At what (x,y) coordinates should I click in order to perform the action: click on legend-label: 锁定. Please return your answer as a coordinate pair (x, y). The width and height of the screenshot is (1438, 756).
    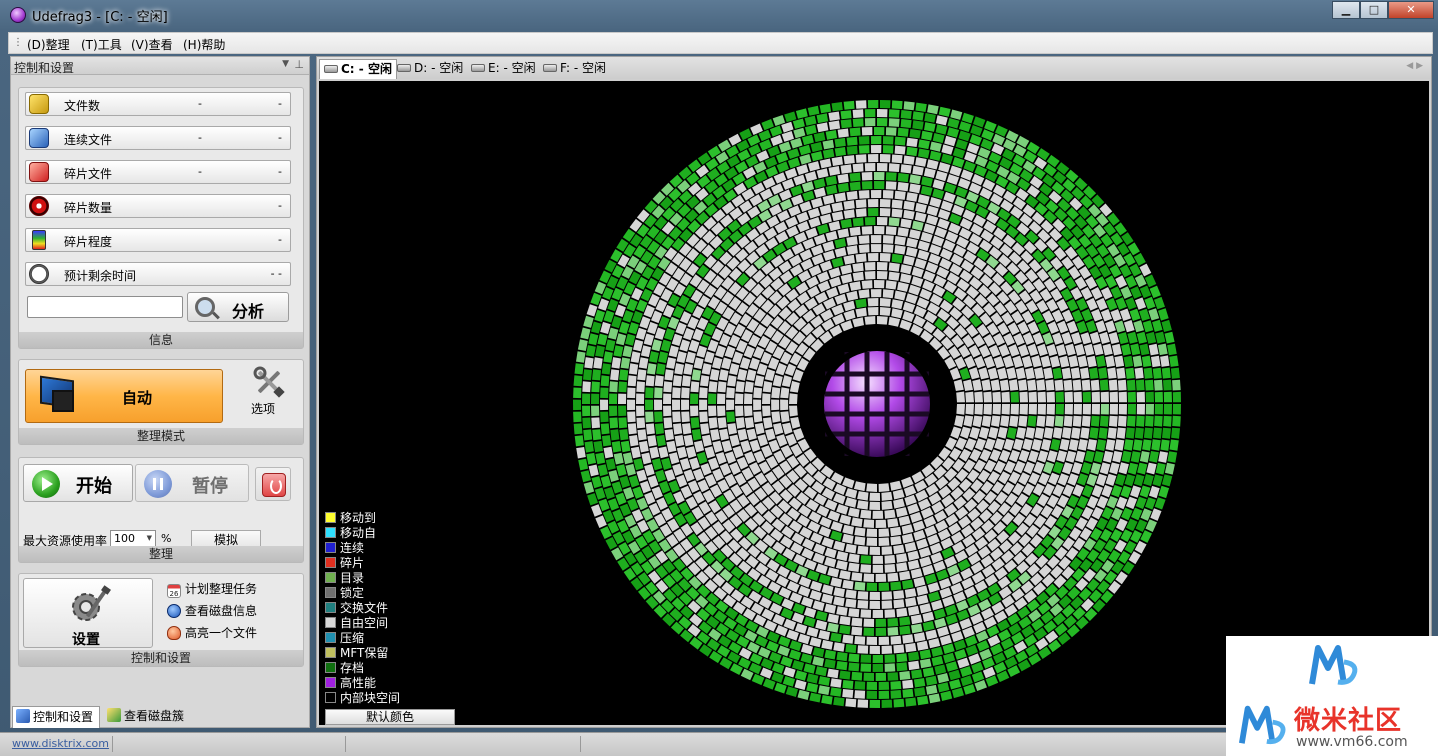
    Looking at the image, I should click on (352, 593).